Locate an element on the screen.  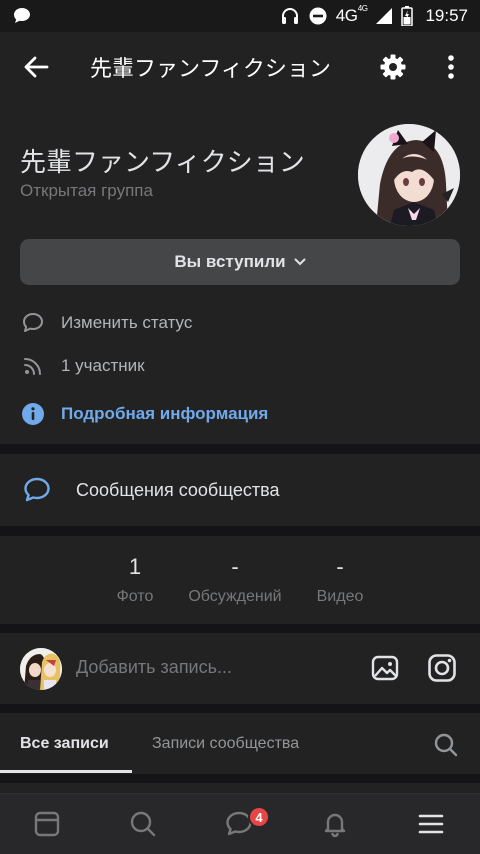
rss-icon is located at coordinates (33, 366).